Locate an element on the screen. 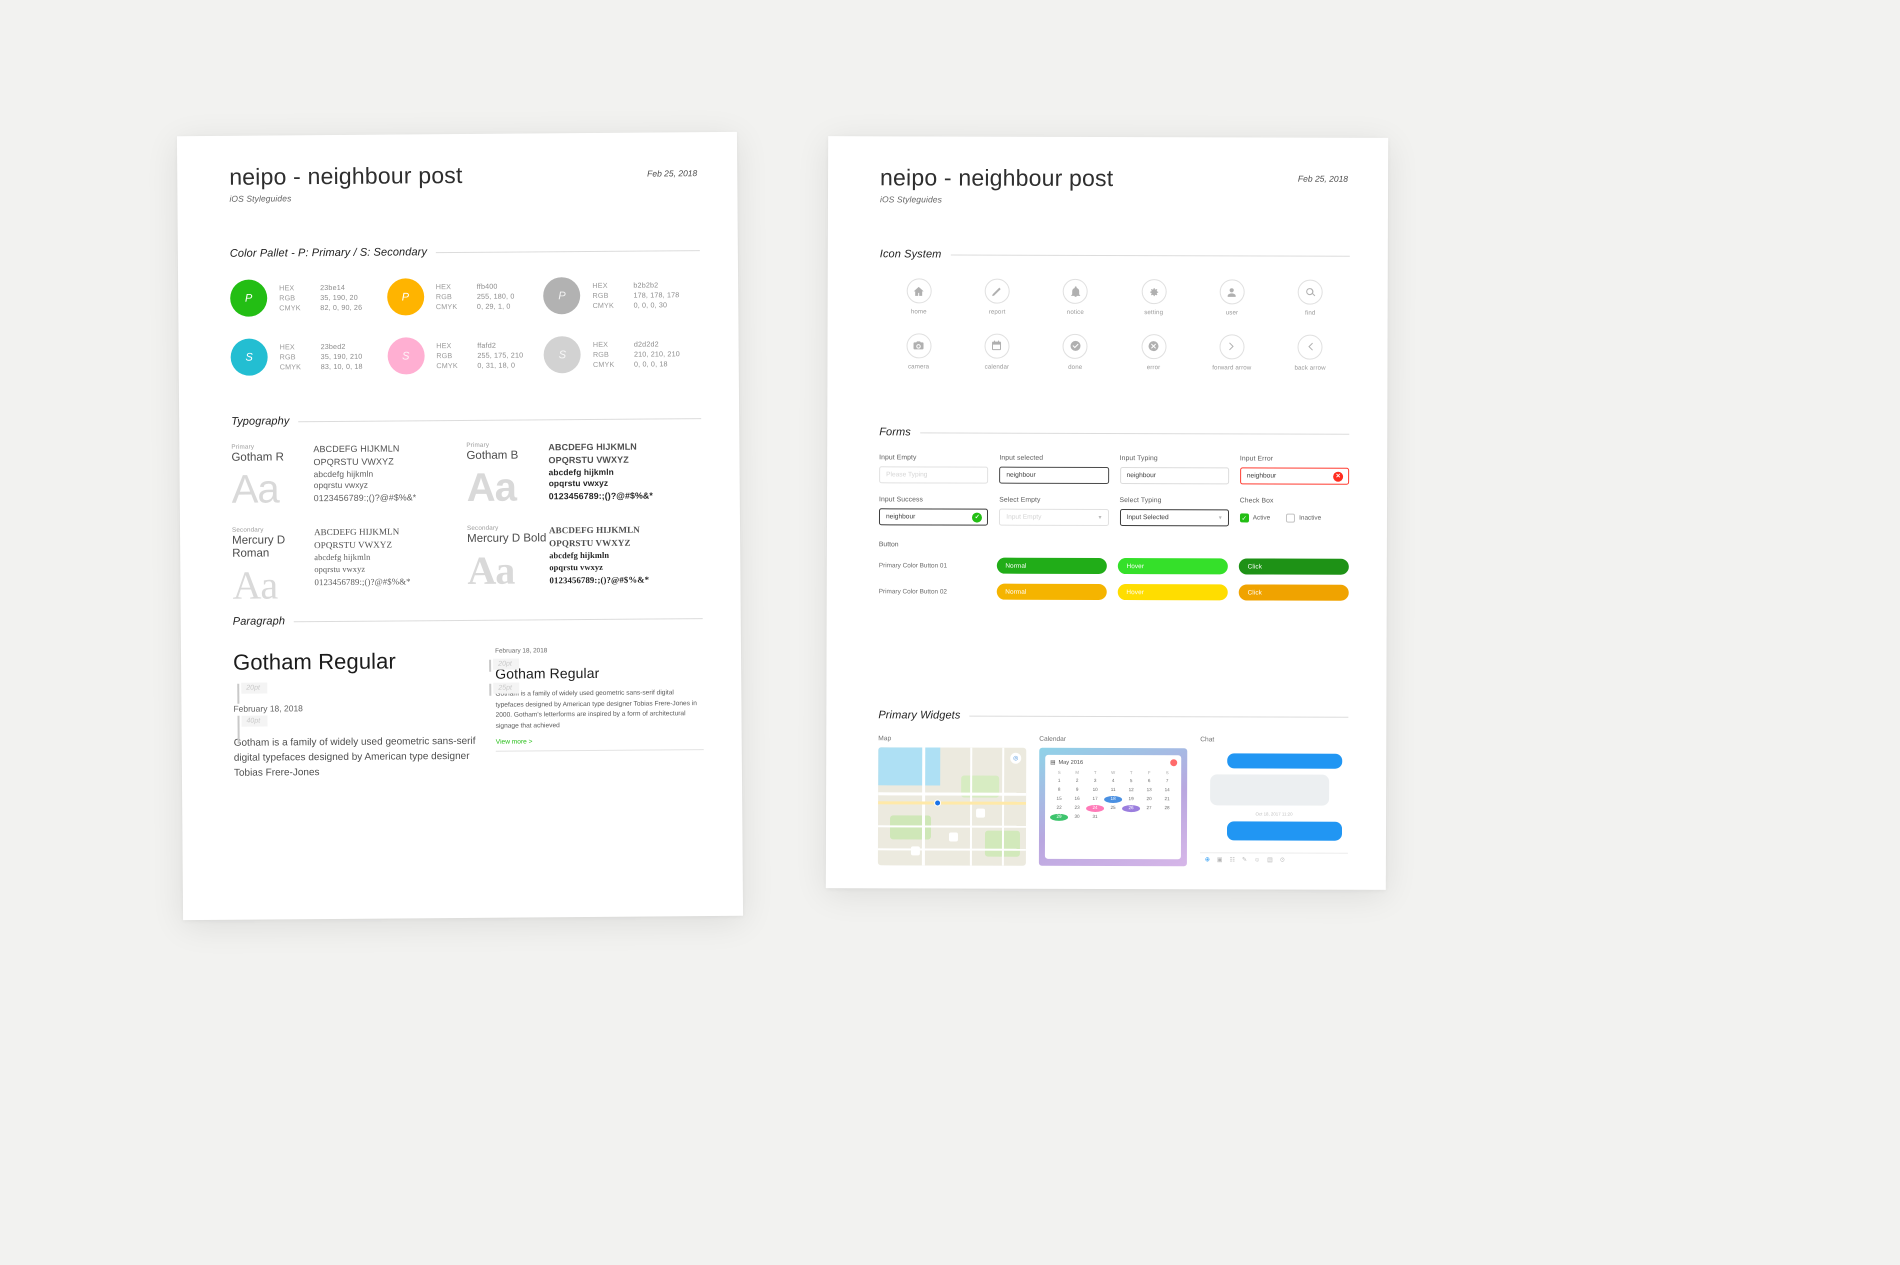 The height and width of the screenshot is (1265, 1900). cmyk-value: 0, 0, 0, 18 is located at coordinates (650, 364).